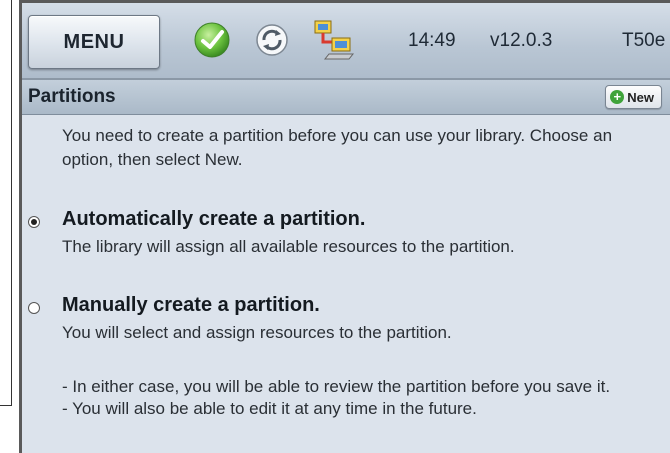 The width and height of the screenshot is (670, 453). What do you see at coordinates (72, 96) in the screenshot?
I see `page-title: Partitions` at bounding box center [72, 96].